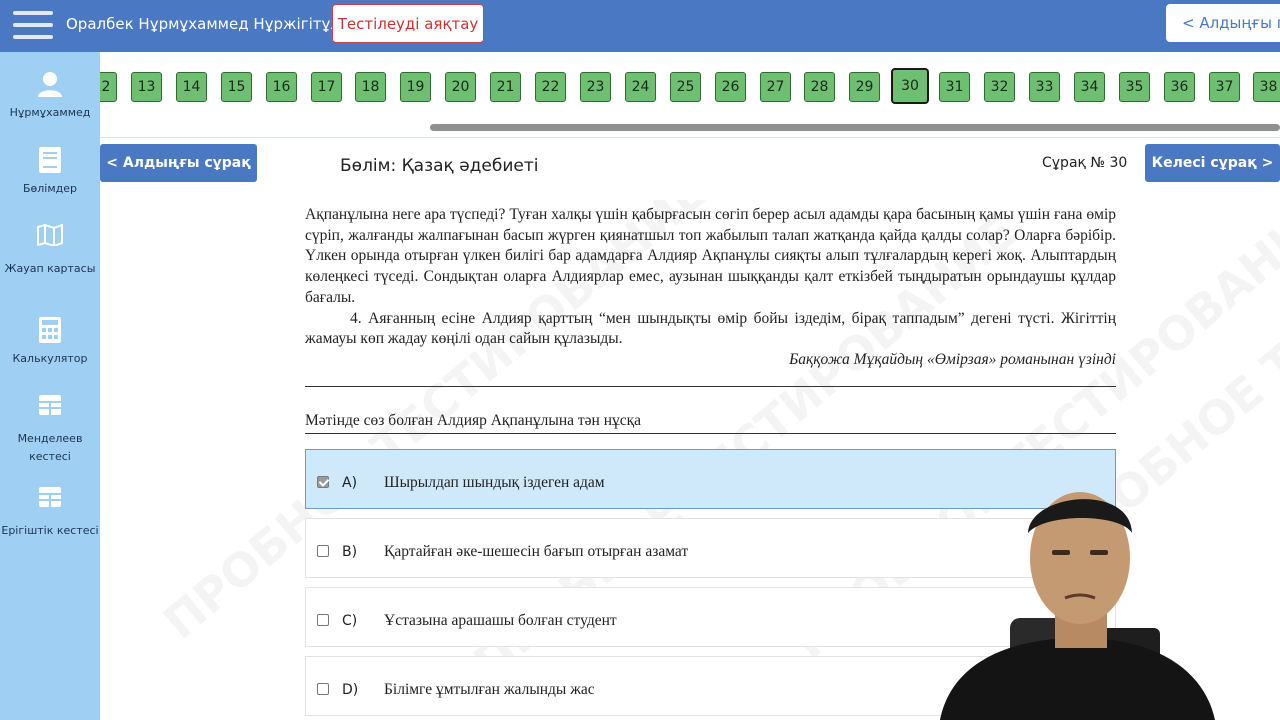 The width and height of the screenshot is (1280, 720). Describe the element at coordinates (146, 87) in the screenshot. I see `question-button-13: 13` at that location.